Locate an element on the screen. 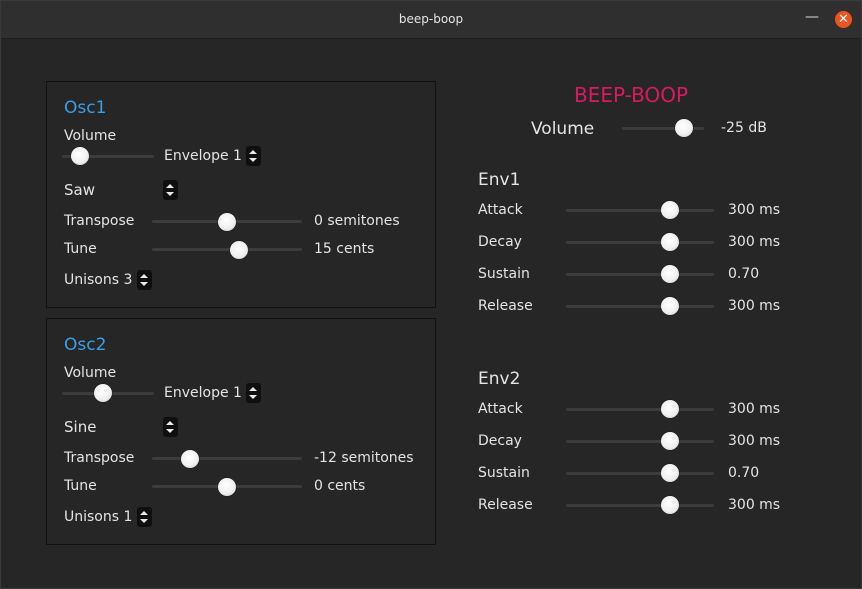  osc1-waveform-value: Saw is located at coordinates (79, 190).